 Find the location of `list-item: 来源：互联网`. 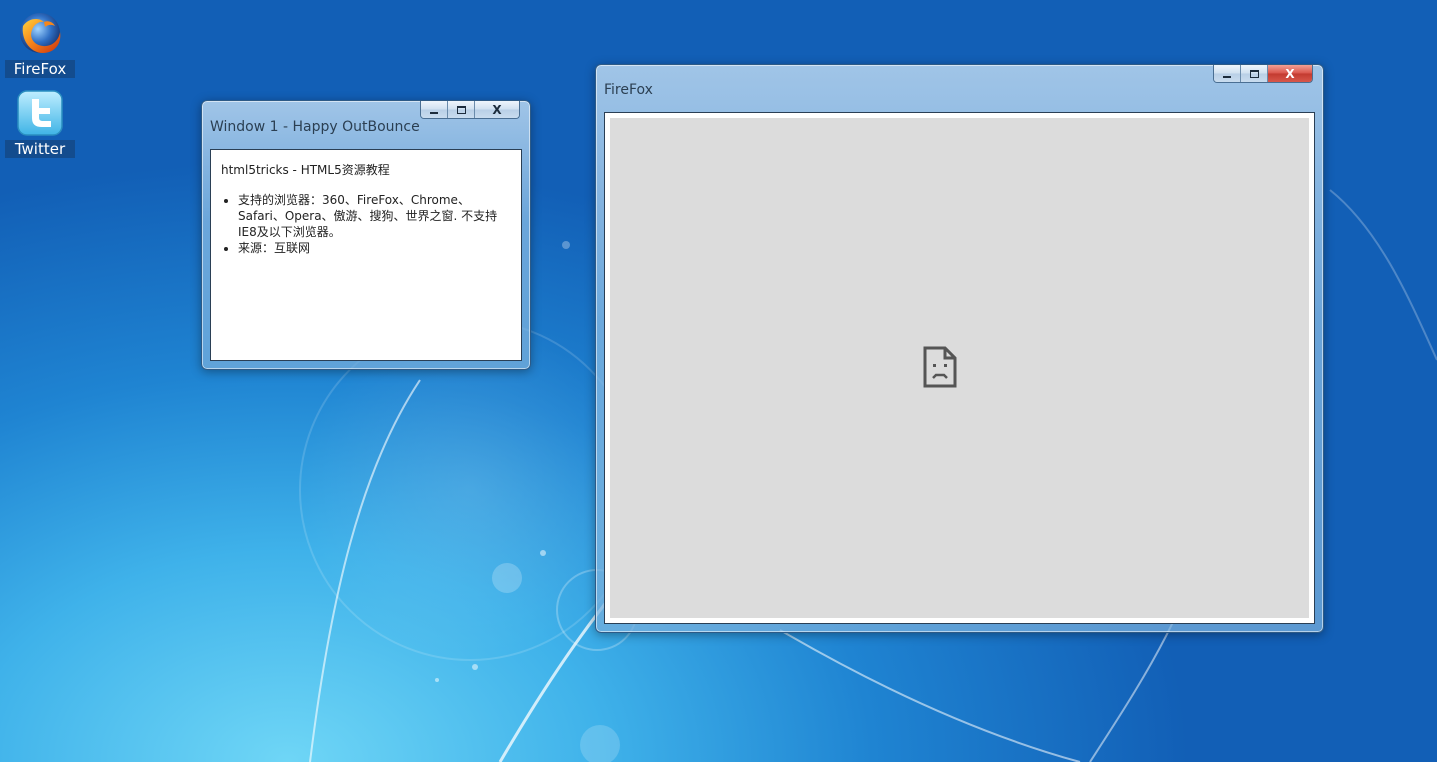

list-item: 来源：互联网 is located at coordinates (374, 248).